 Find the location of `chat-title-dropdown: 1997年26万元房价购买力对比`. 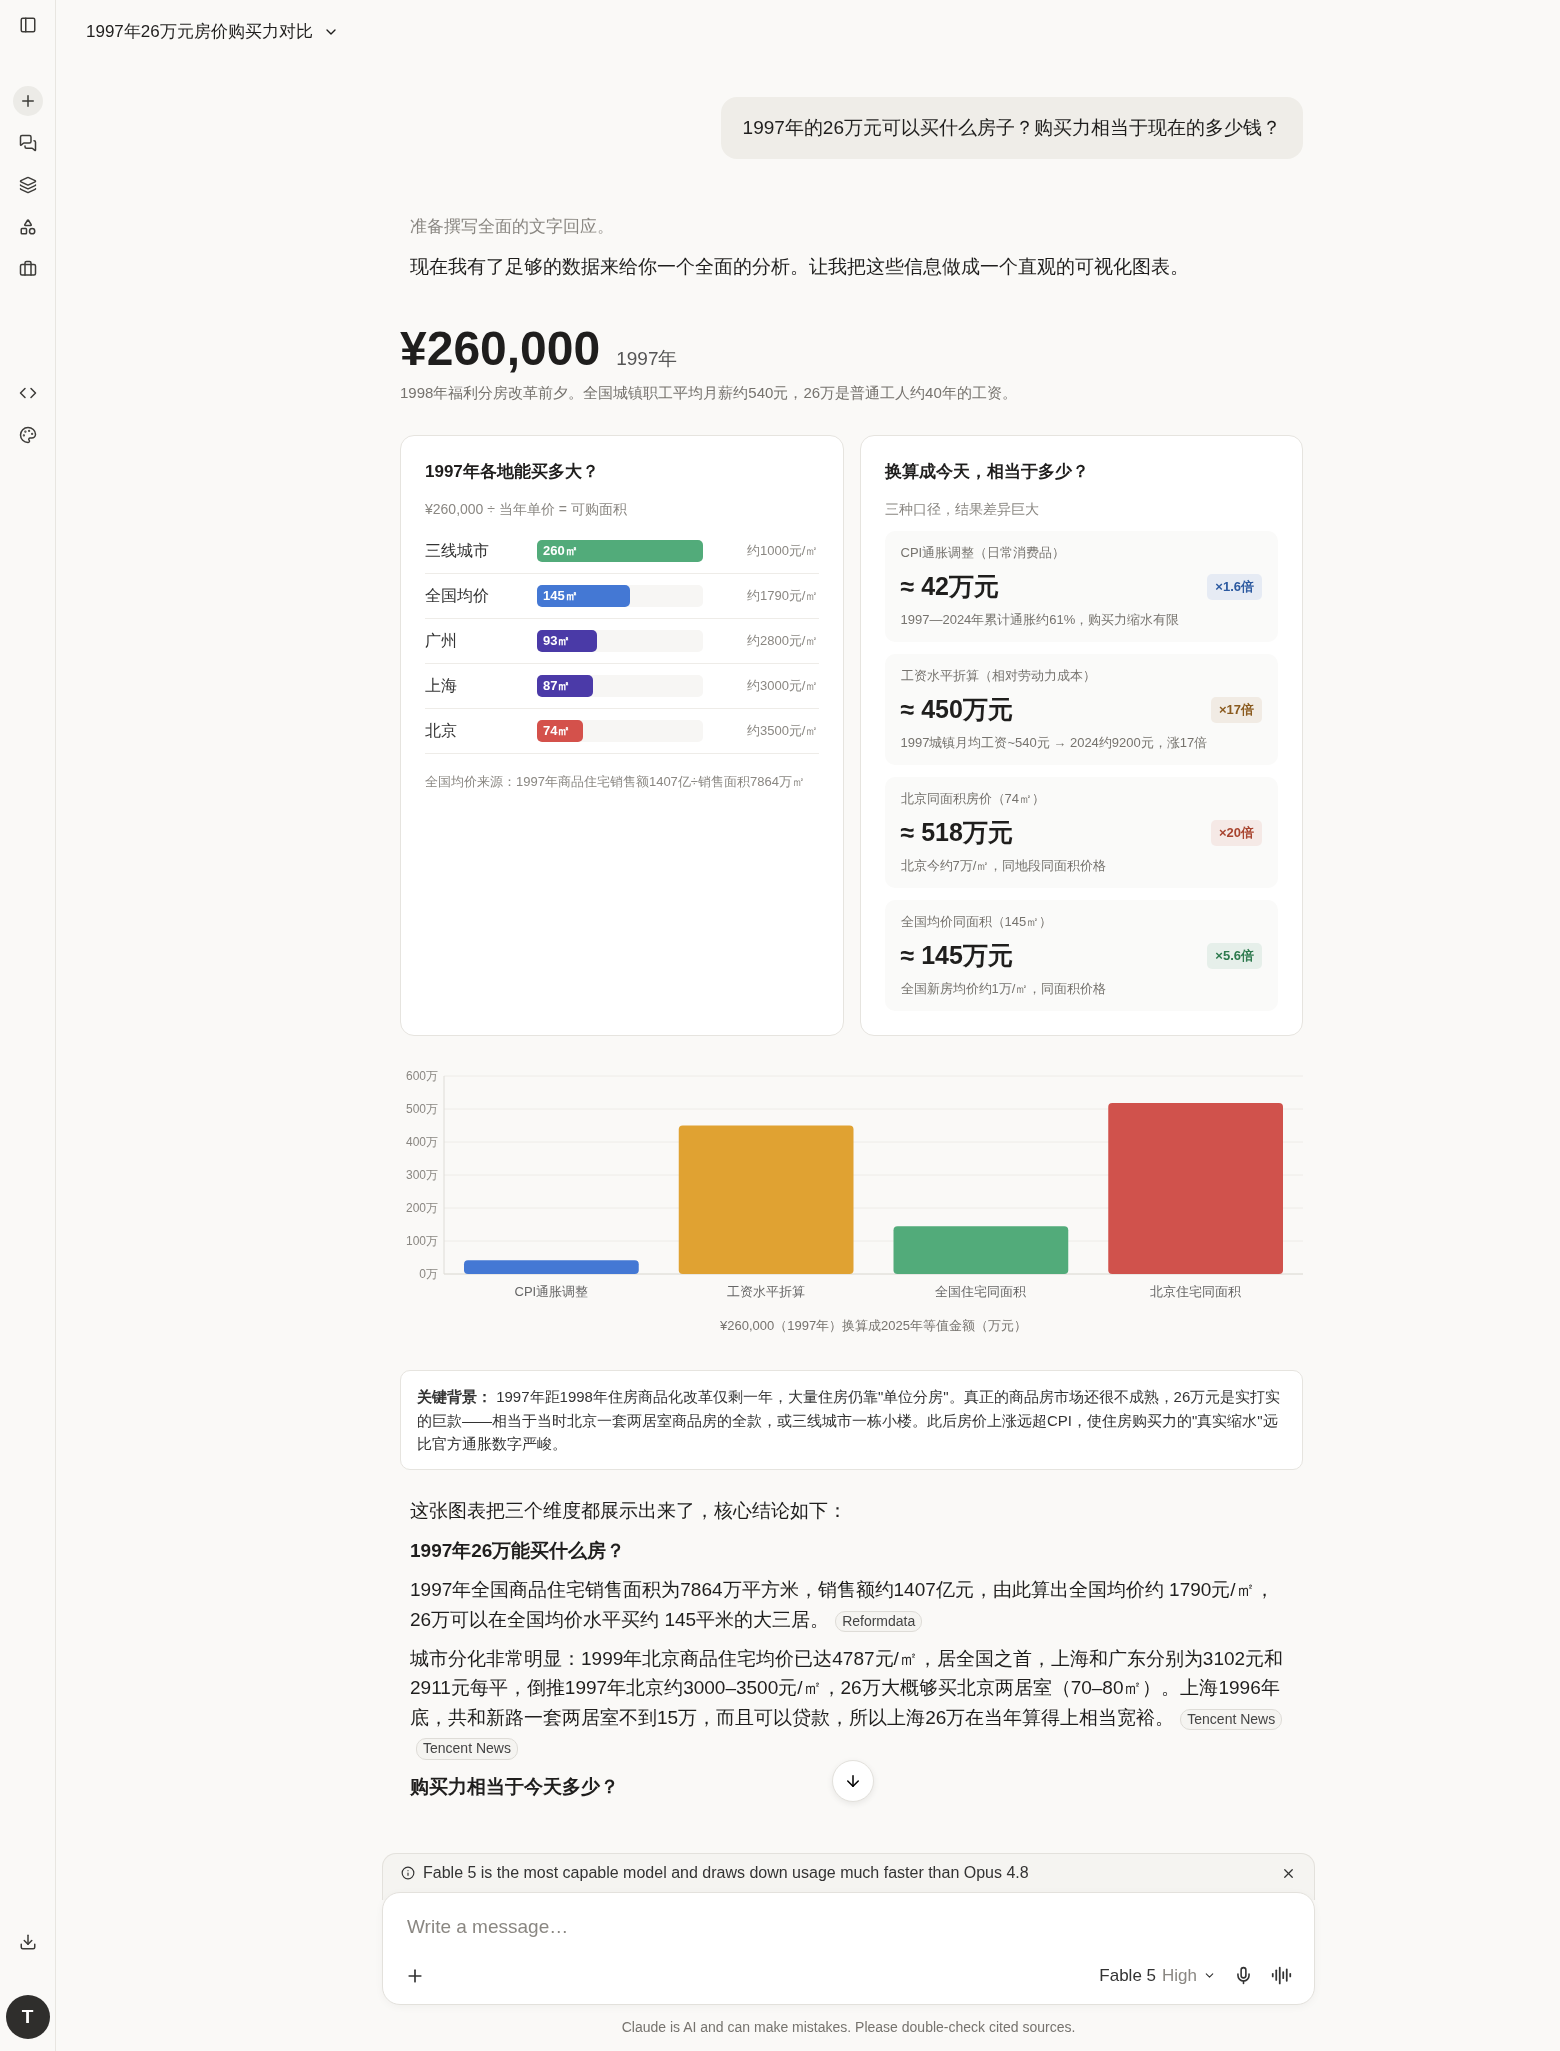

chat-title-dropdown: 1997年26万元房价购买力对比 is located at coordinates (212, 31).